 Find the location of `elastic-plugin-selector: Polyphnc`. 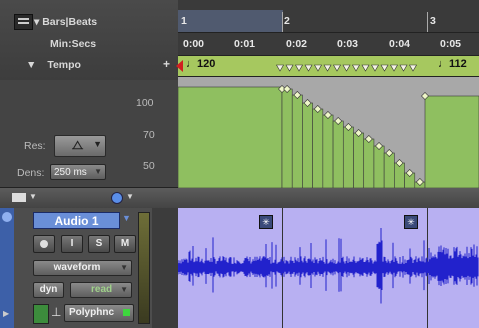

elastic-plugin-selector: Polyphnc is located at coordinates (99, 313).